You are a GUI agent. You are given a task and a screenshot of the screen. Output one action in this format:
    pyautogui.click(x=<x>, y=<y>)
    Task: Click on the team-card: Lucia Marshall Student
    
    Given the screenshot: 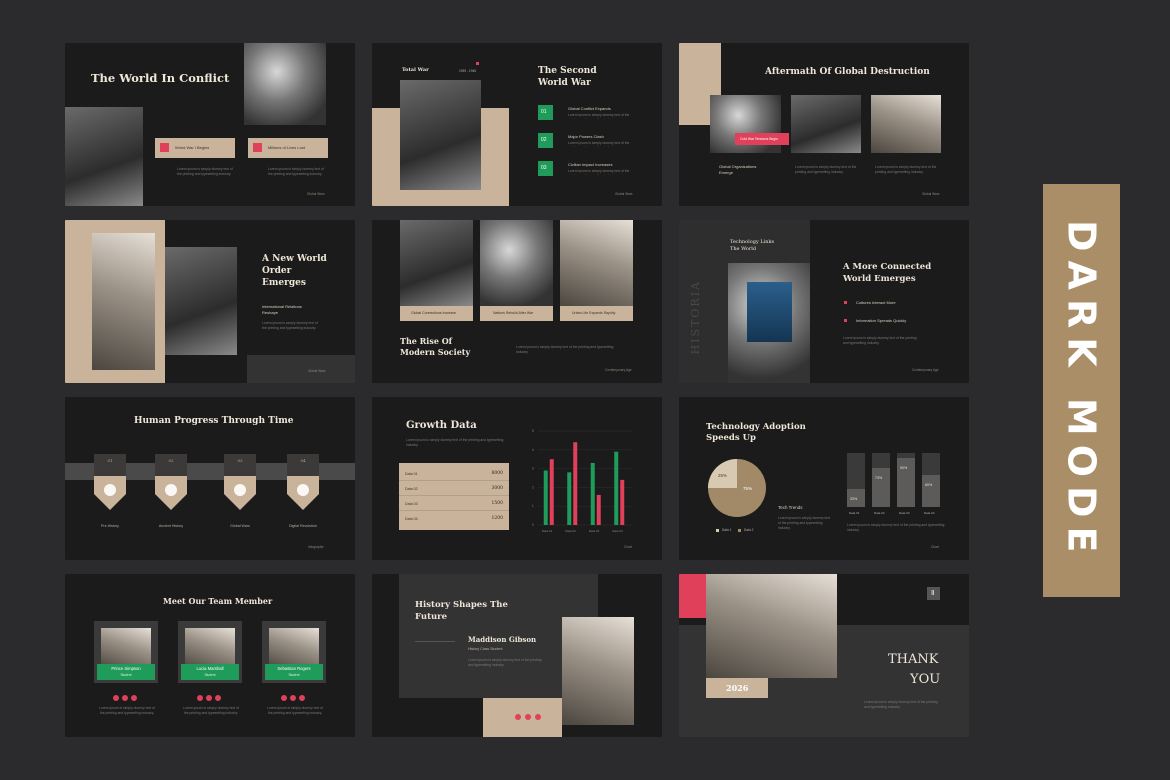 What is the action you would take?
    pyautogui.click(x=210, y=652)
    